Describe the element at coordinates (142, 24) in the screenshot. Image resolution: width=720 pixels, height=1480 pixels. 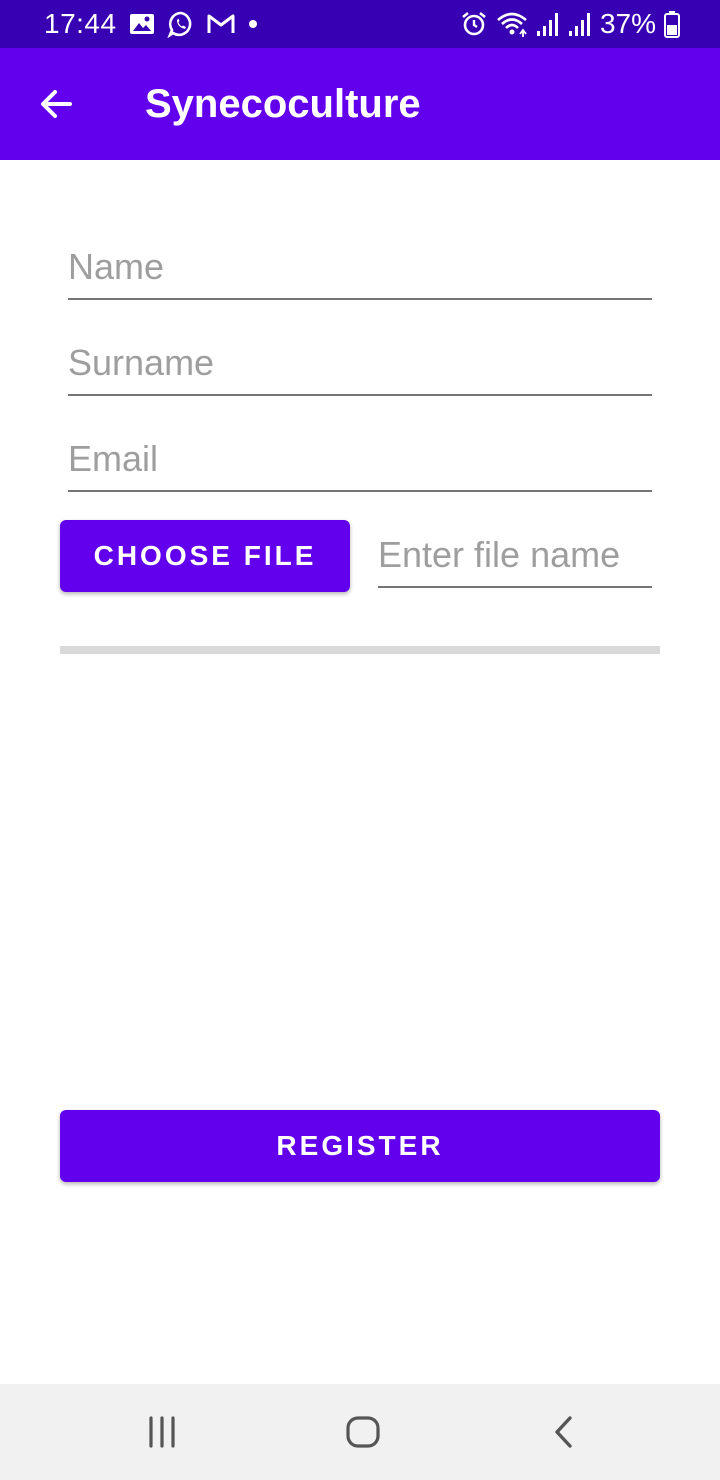
I see `gallery-icon` at that location.